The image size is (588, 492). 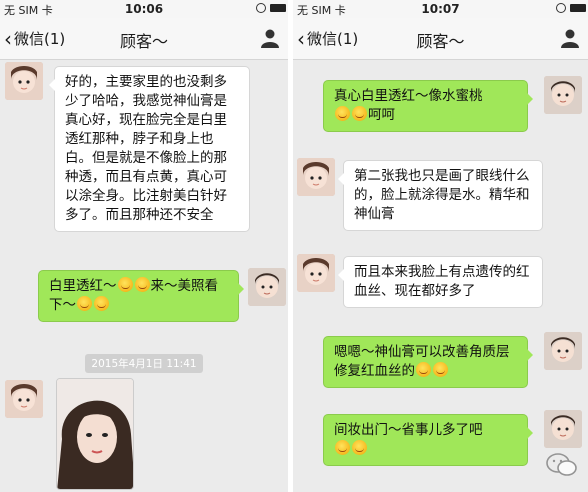 I want to click on wechat-watermark-icon, so click(x=562, y=465).